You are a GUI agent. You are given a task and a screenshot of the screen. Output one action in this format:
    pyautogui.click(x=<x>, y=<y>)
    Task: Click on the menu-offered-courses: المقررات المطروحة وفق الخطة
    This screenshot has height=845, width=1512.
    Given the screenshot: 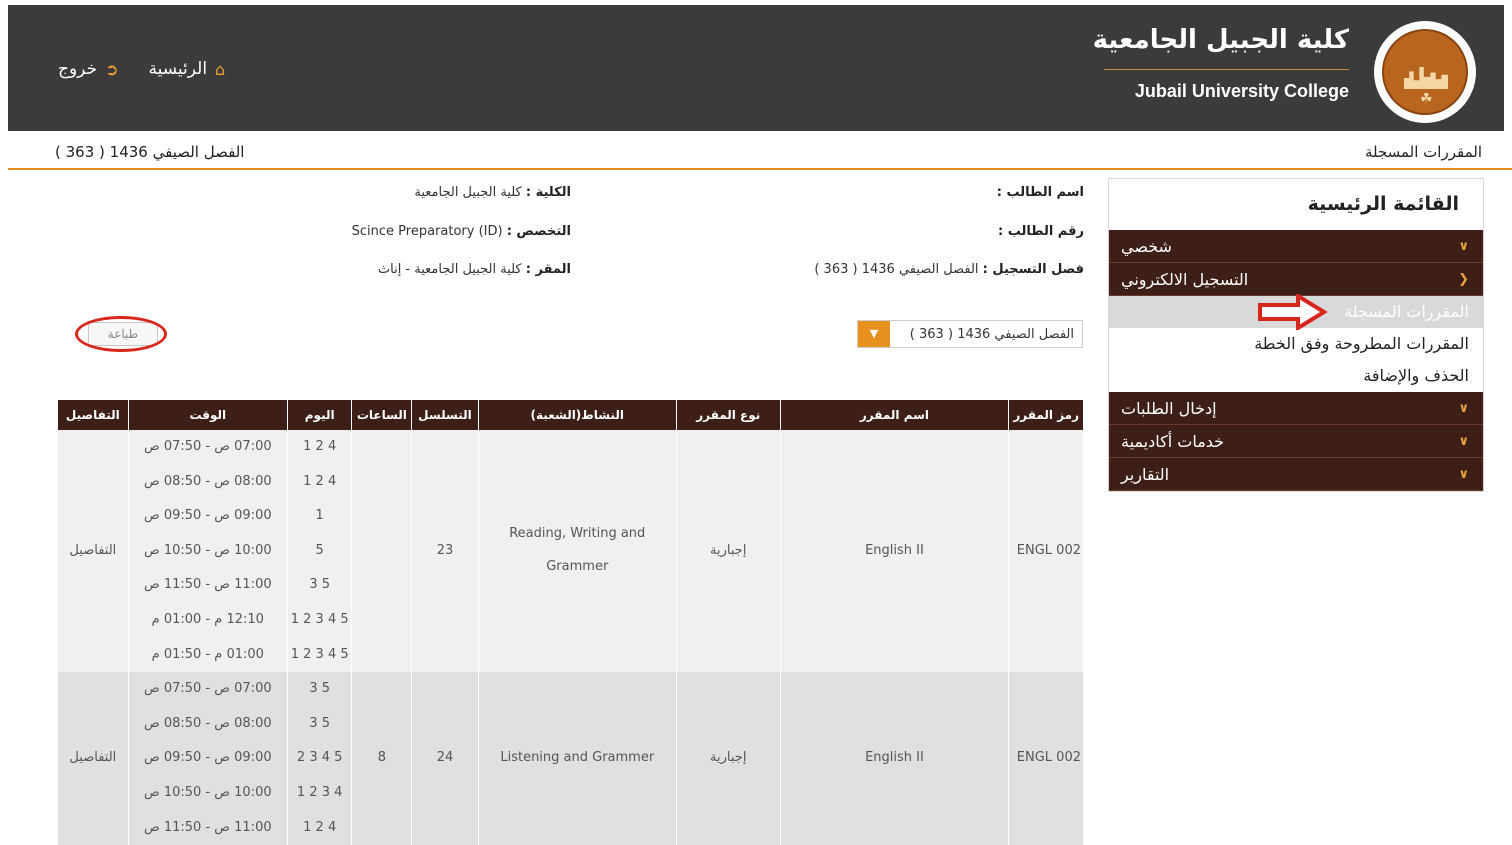 What is the action you would take?
    pyautogui.click(x=1296, y=344)
    